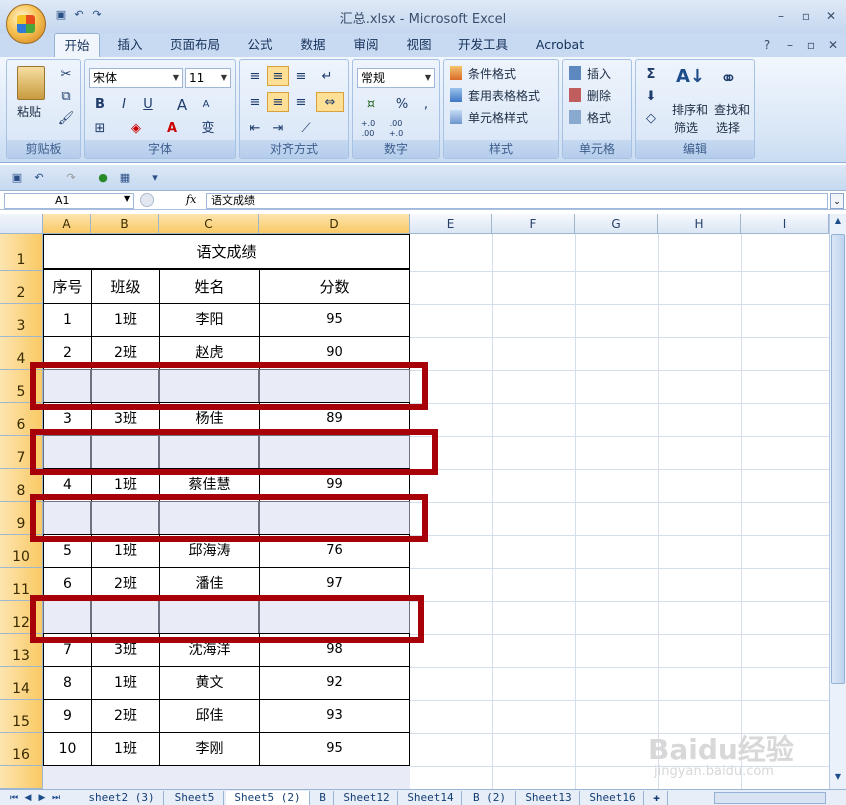 The image size is (846, 805). What do you see at coordinates (781, 16) in the screenshot?
I see `minimize-icon: –` at bounding box center [781, 16].